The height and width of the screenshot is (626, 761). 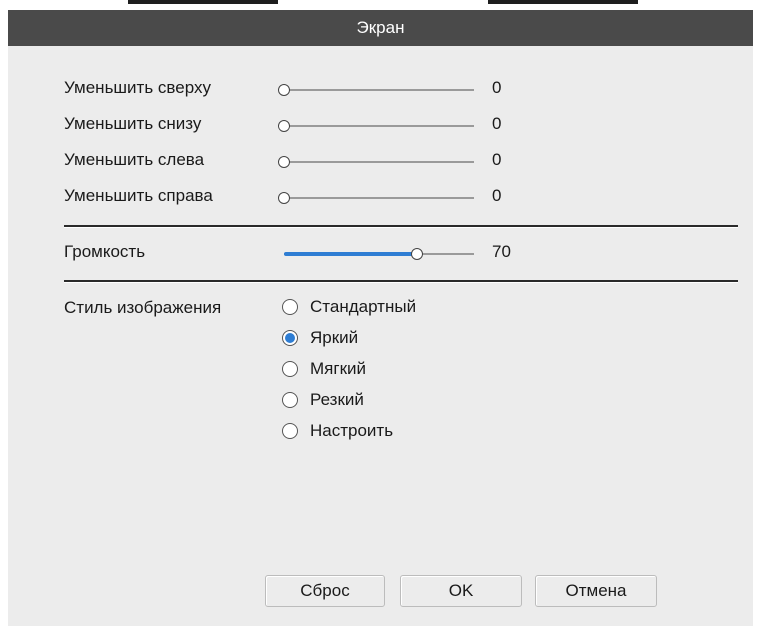 I want to click on margin-bottom-label: Уменьшить снизу, so click(x=133, y=123).